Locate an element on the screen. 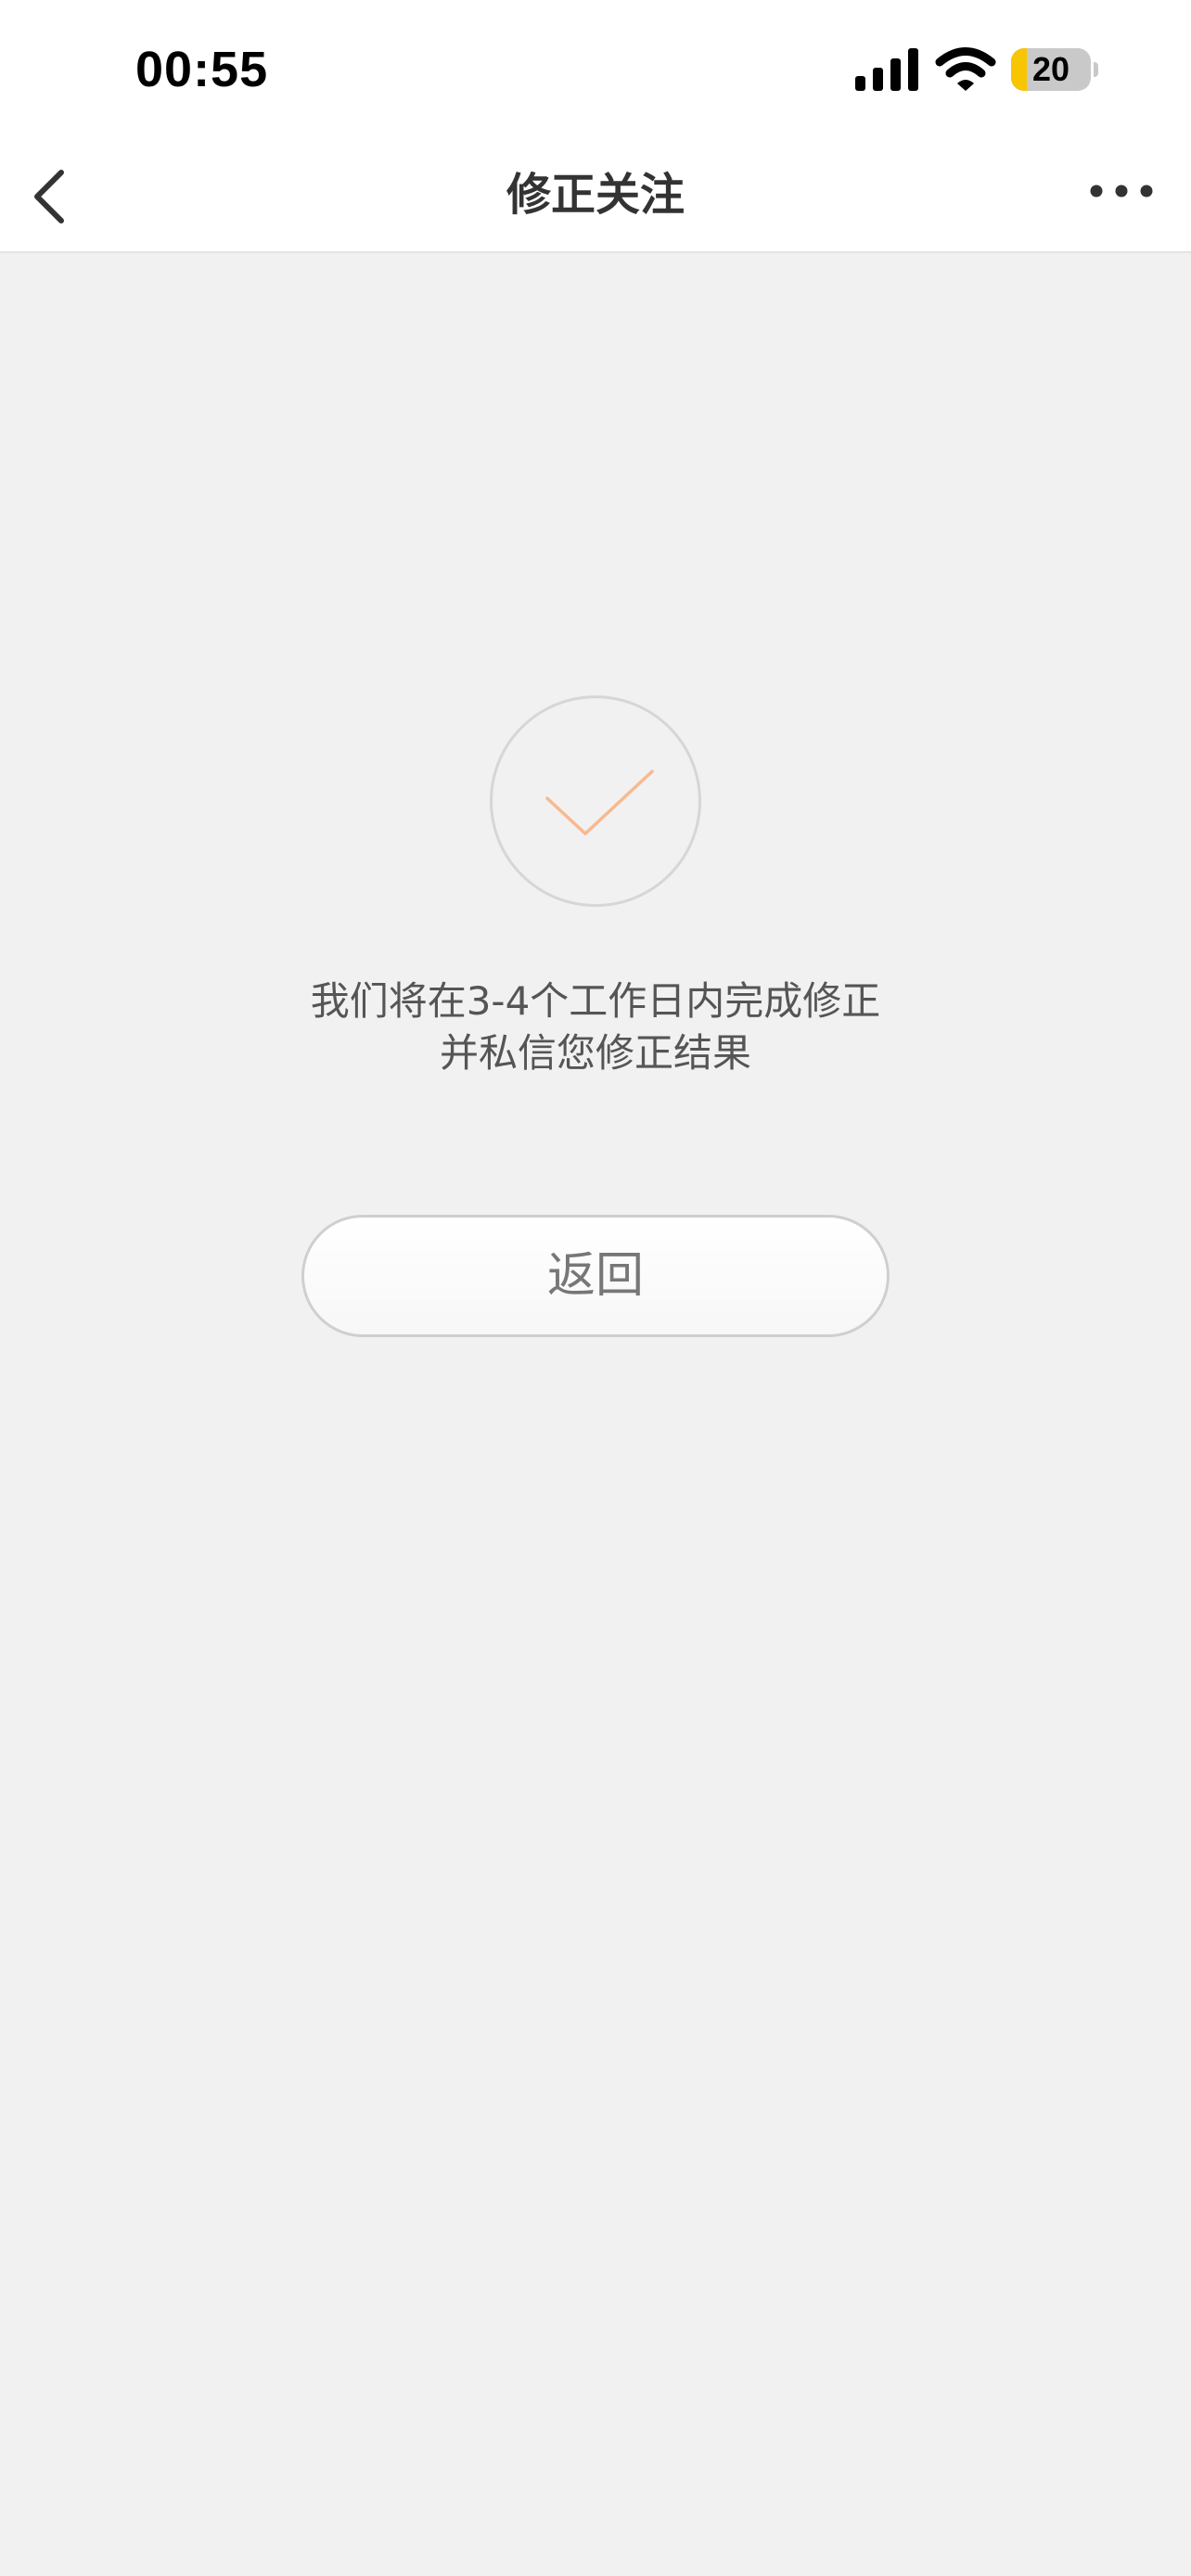  status-bar: 00:55 20 is located at coordinates (595, 69).